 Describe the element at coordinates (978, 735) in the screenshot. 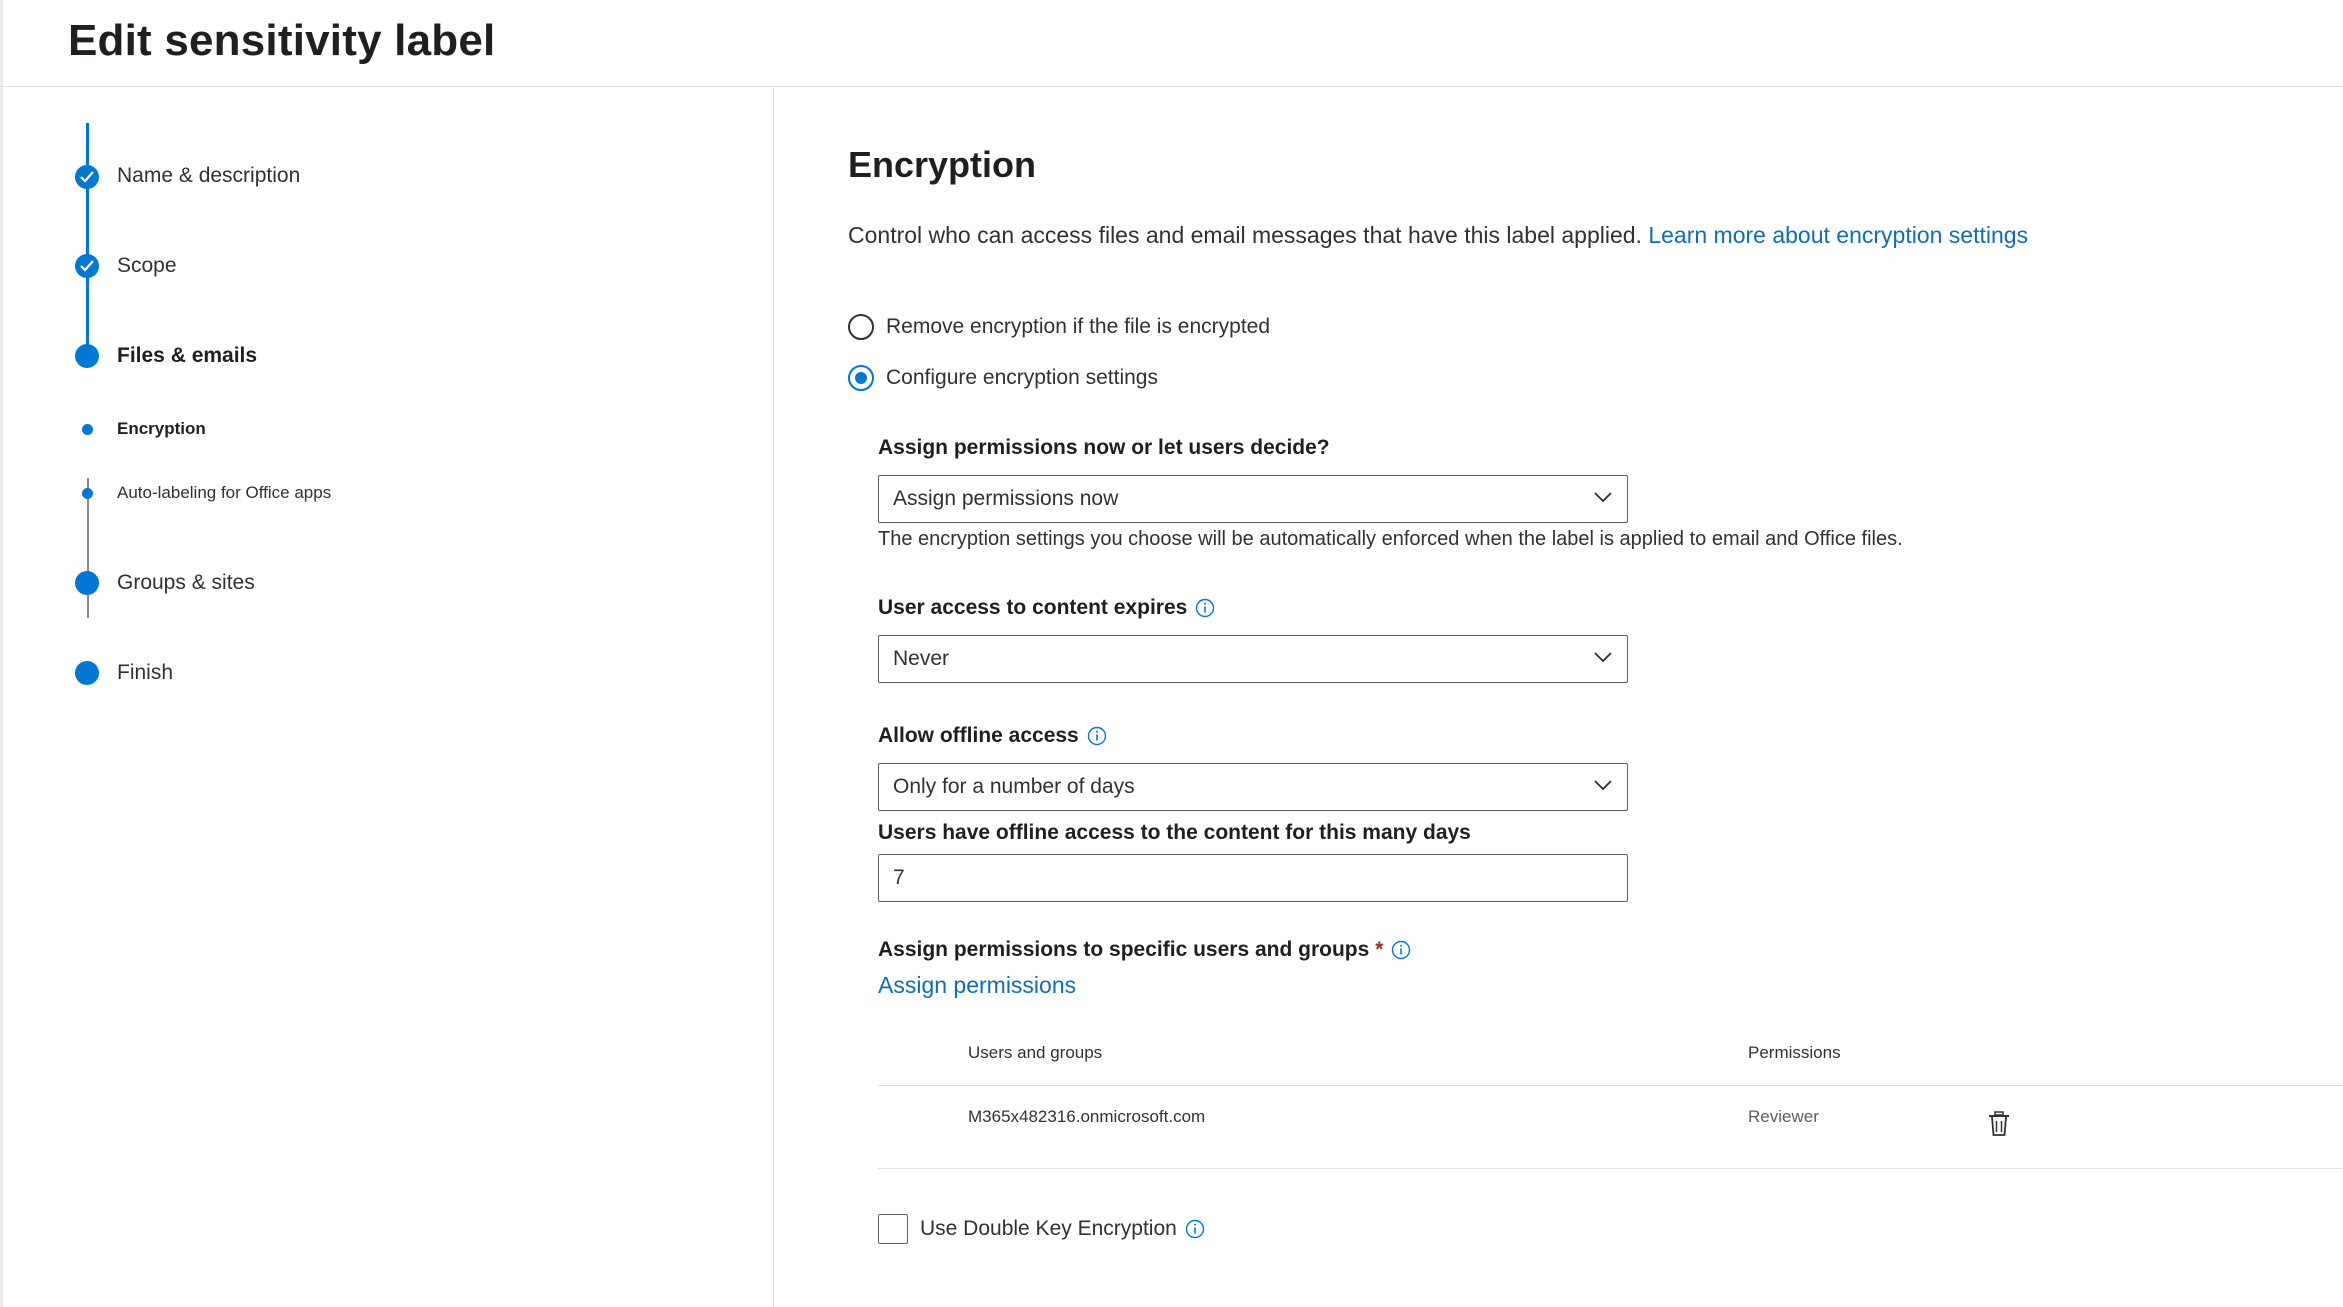

I see `field-label-text: Allow offline access` at that location.